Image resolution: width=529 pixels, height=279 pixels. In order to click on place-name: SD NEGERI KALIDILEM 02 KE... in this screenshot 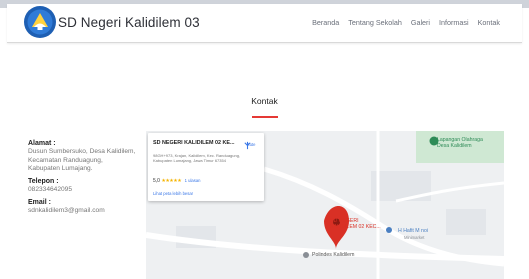, I will do `click(195, 143)`.